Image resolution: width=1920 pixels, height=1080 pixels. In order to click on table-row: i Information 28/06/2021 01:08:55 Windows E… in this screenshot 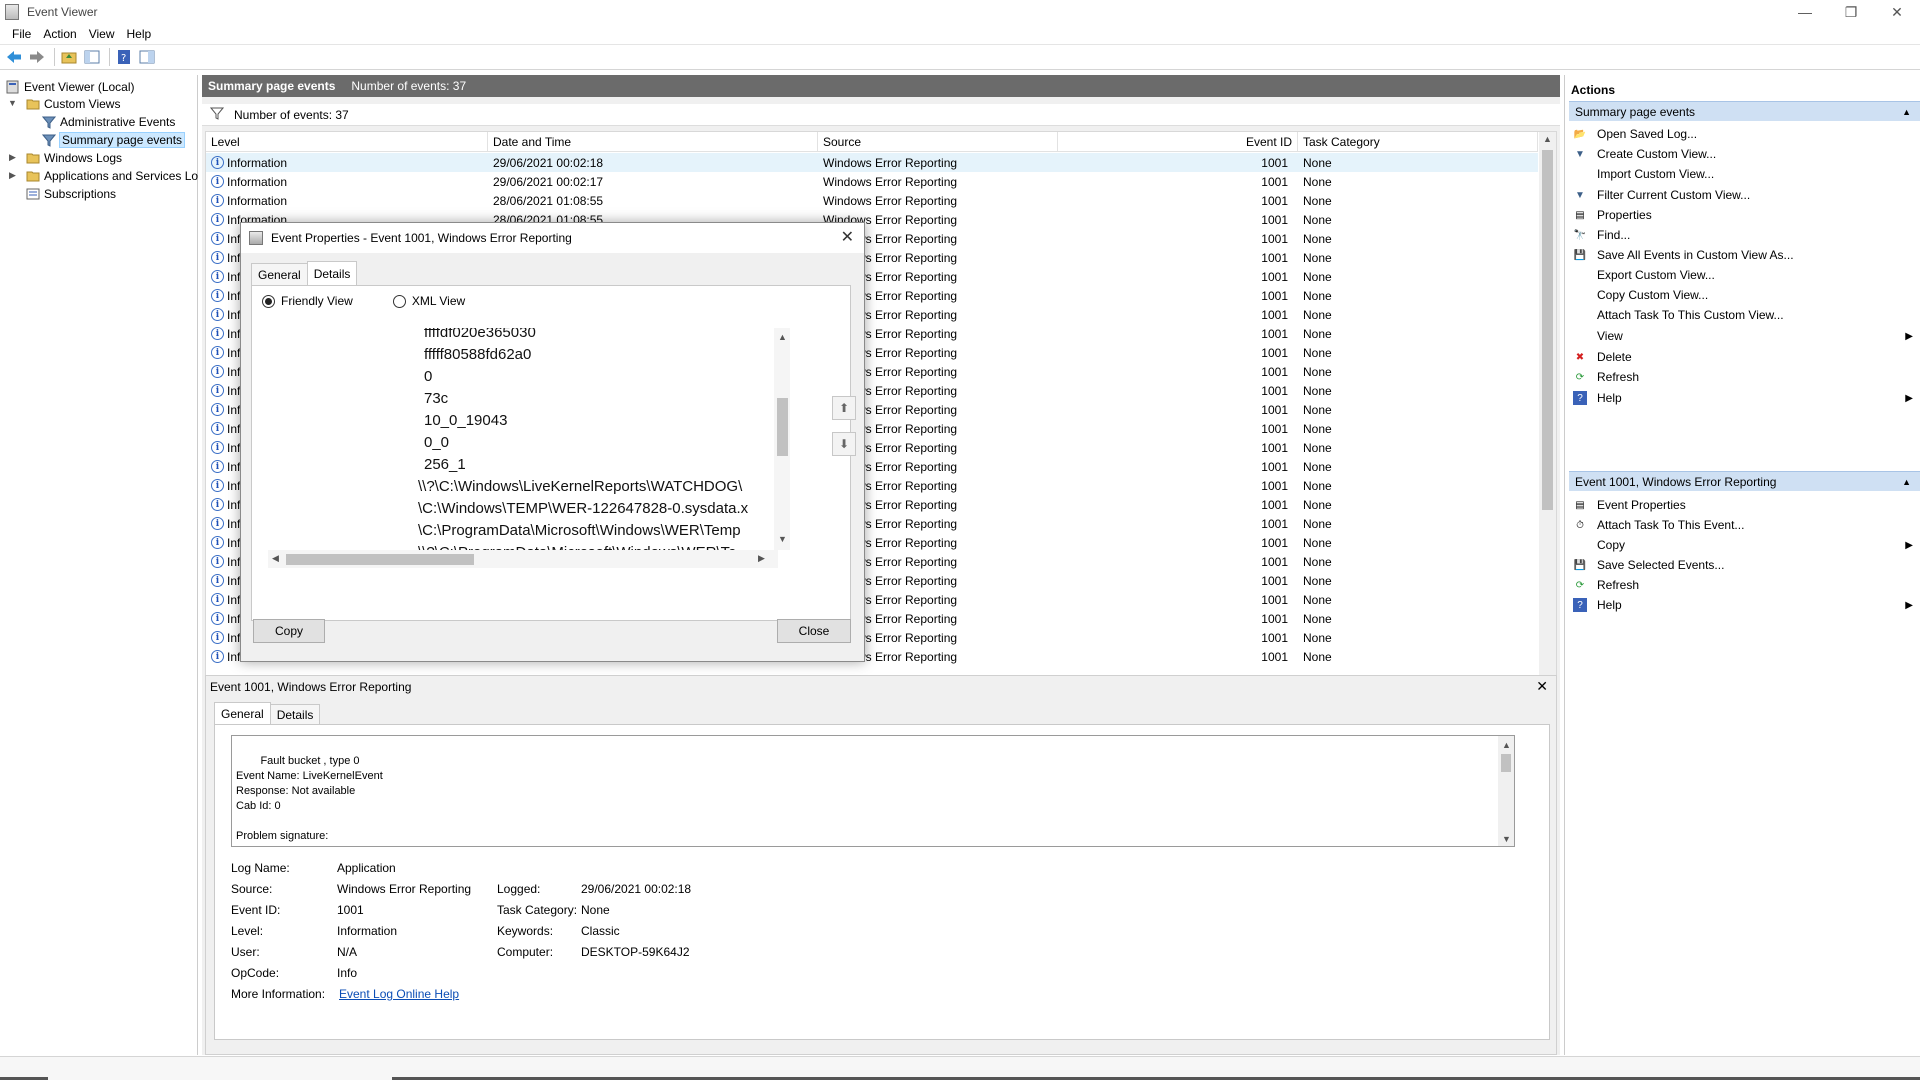, I will do `click(872, 200)`.